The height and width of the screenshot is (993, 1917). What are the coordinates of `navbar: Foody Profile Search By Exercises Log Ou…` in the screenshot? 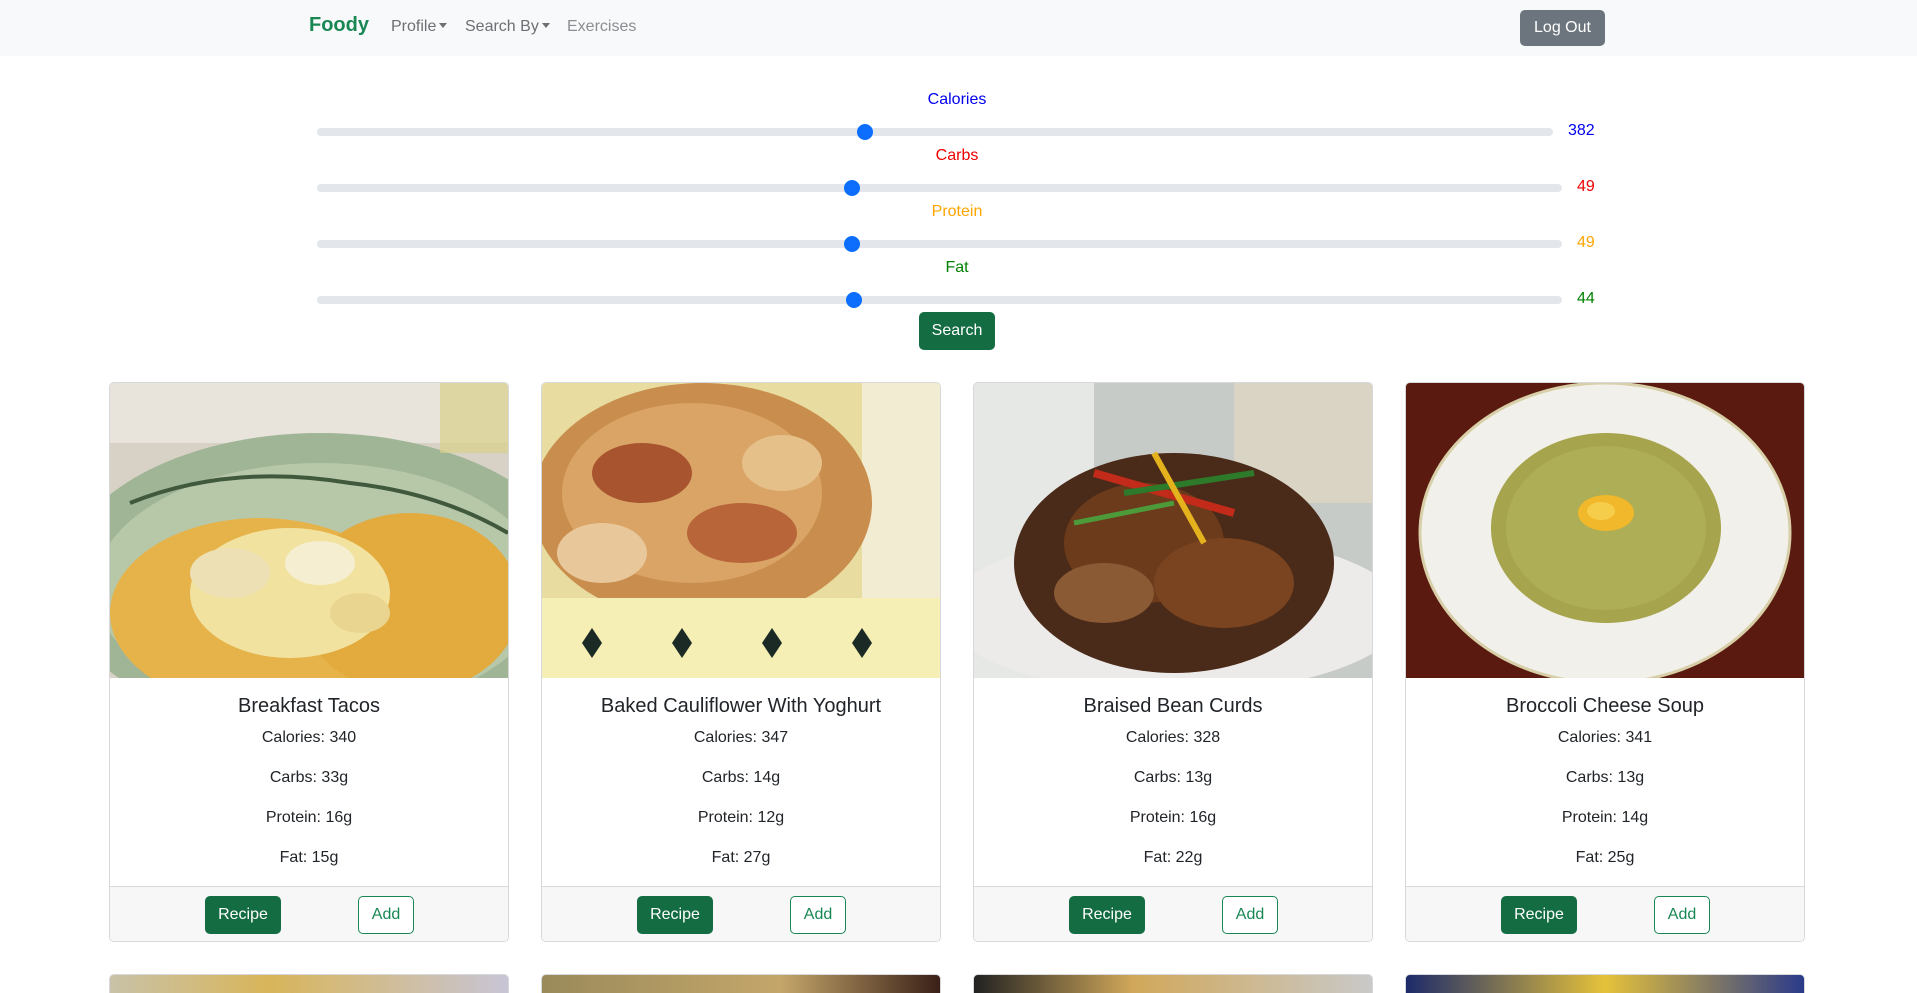 It's located at (958, 28).